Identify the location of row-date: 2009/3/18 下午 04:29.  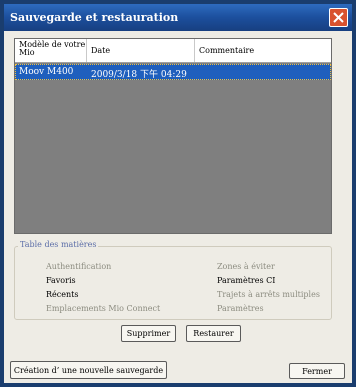
(139, 75).